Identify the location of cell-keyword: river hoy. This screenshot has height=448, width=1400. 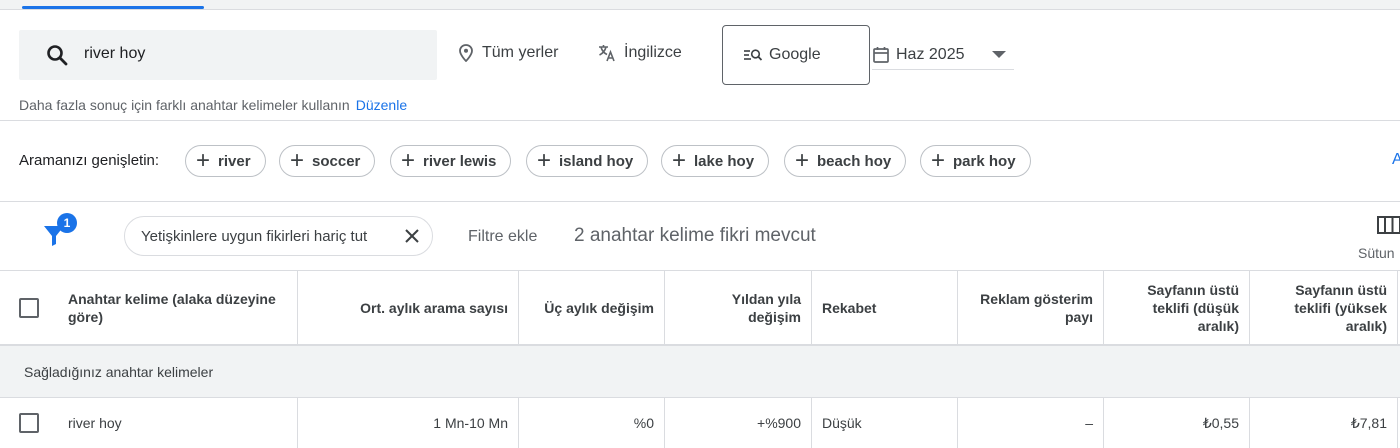
(178, 423).